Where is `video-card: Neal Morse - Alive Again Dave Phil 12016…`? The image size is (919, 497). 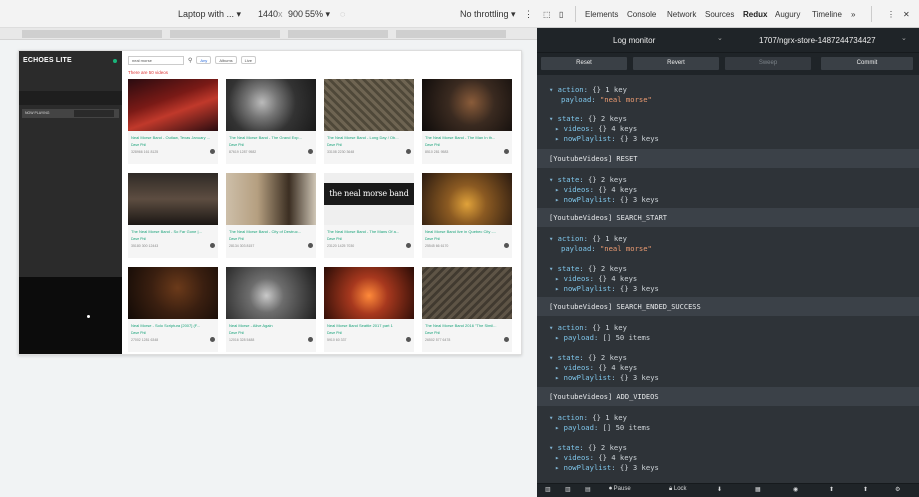
video-card: Neal Morse - Alive Again Dave Phil 12016… is located at coordinates (271, 309).